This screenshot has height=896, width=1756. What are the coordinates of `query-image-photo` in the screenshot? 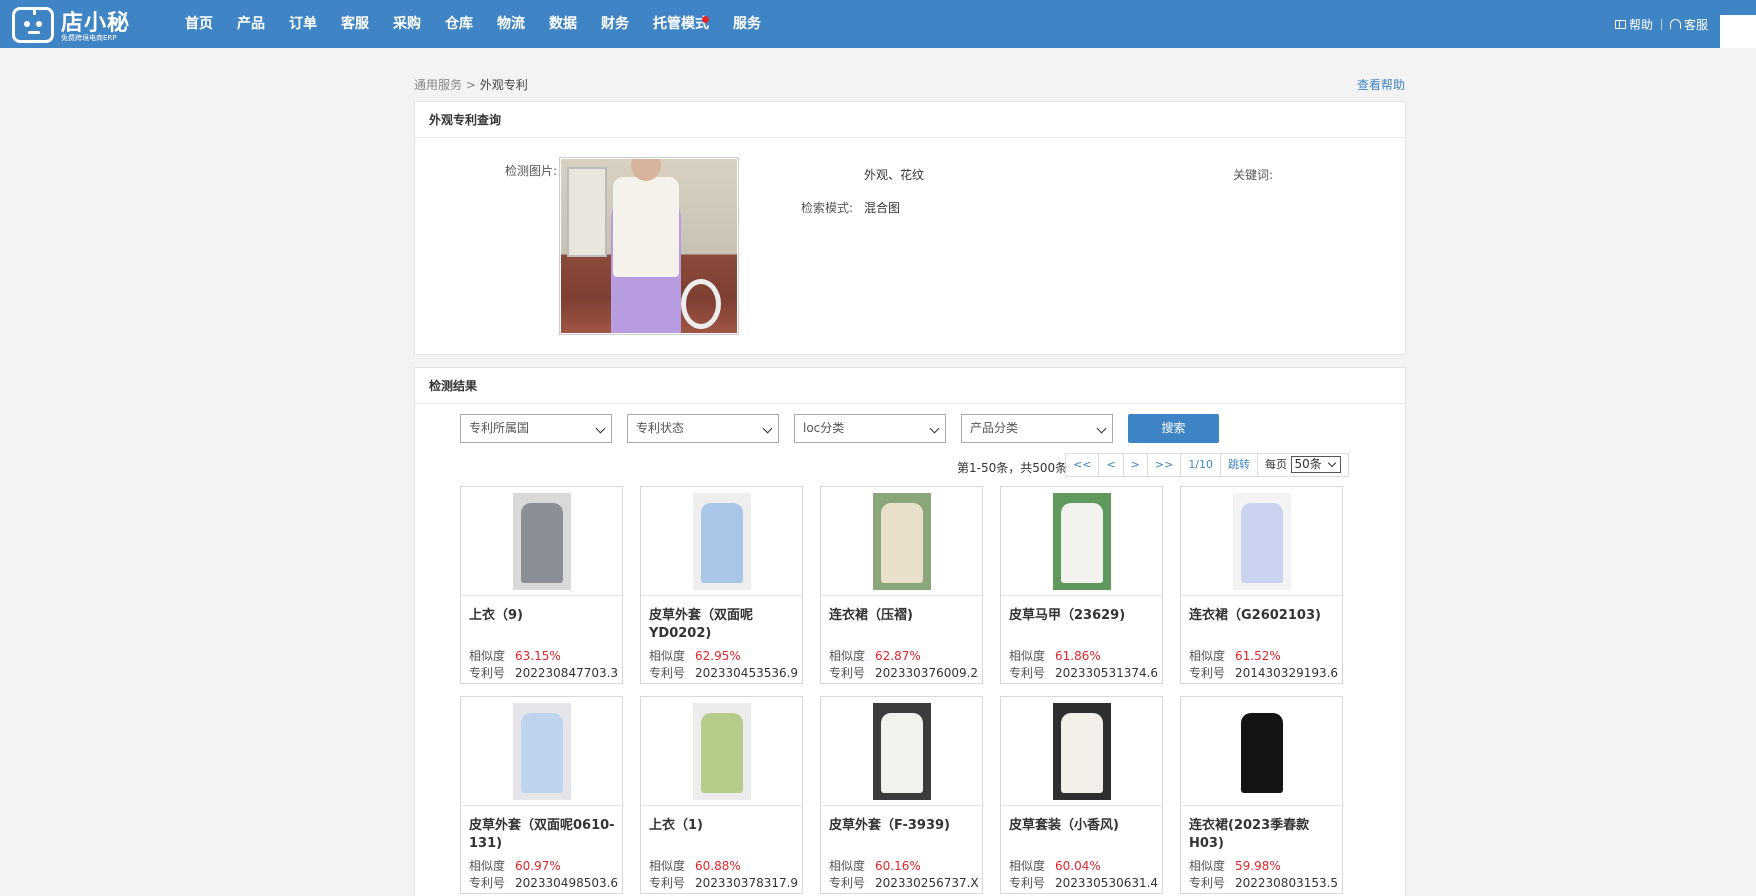 It's located at (649, 246).